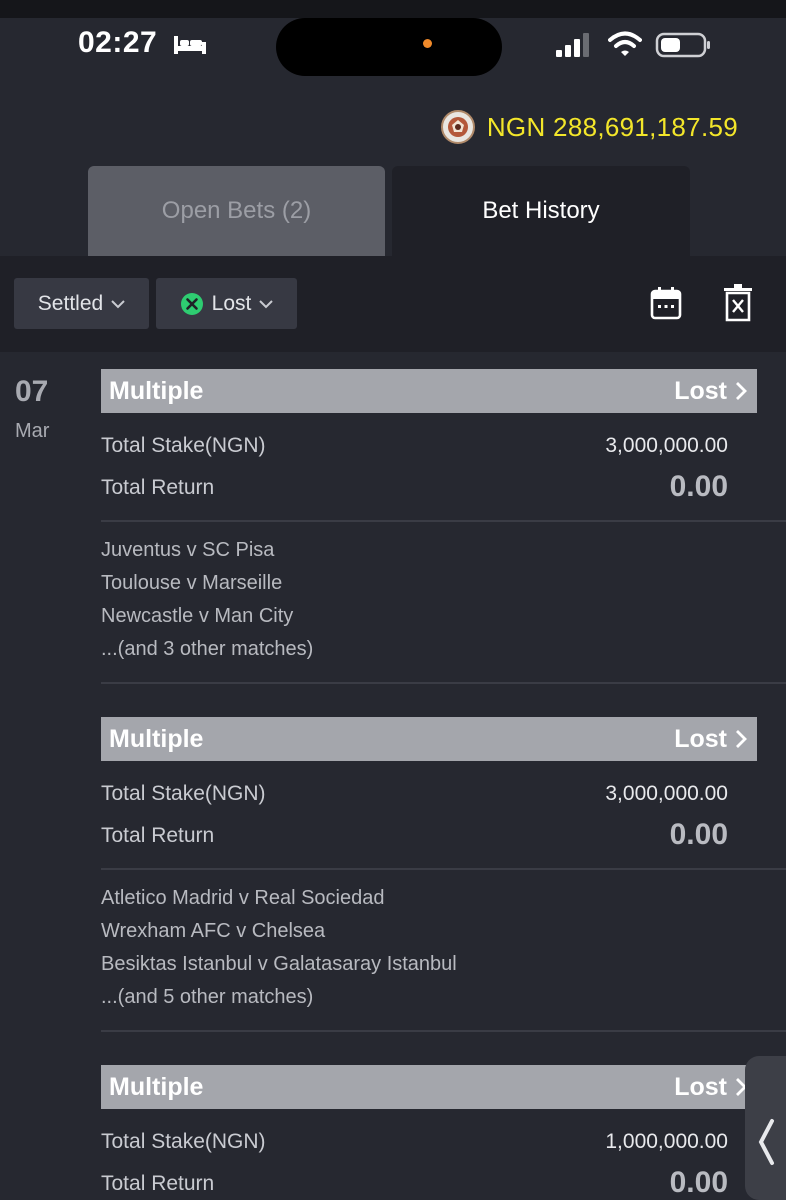  I want to click on trash-icon, so click(738, 303).